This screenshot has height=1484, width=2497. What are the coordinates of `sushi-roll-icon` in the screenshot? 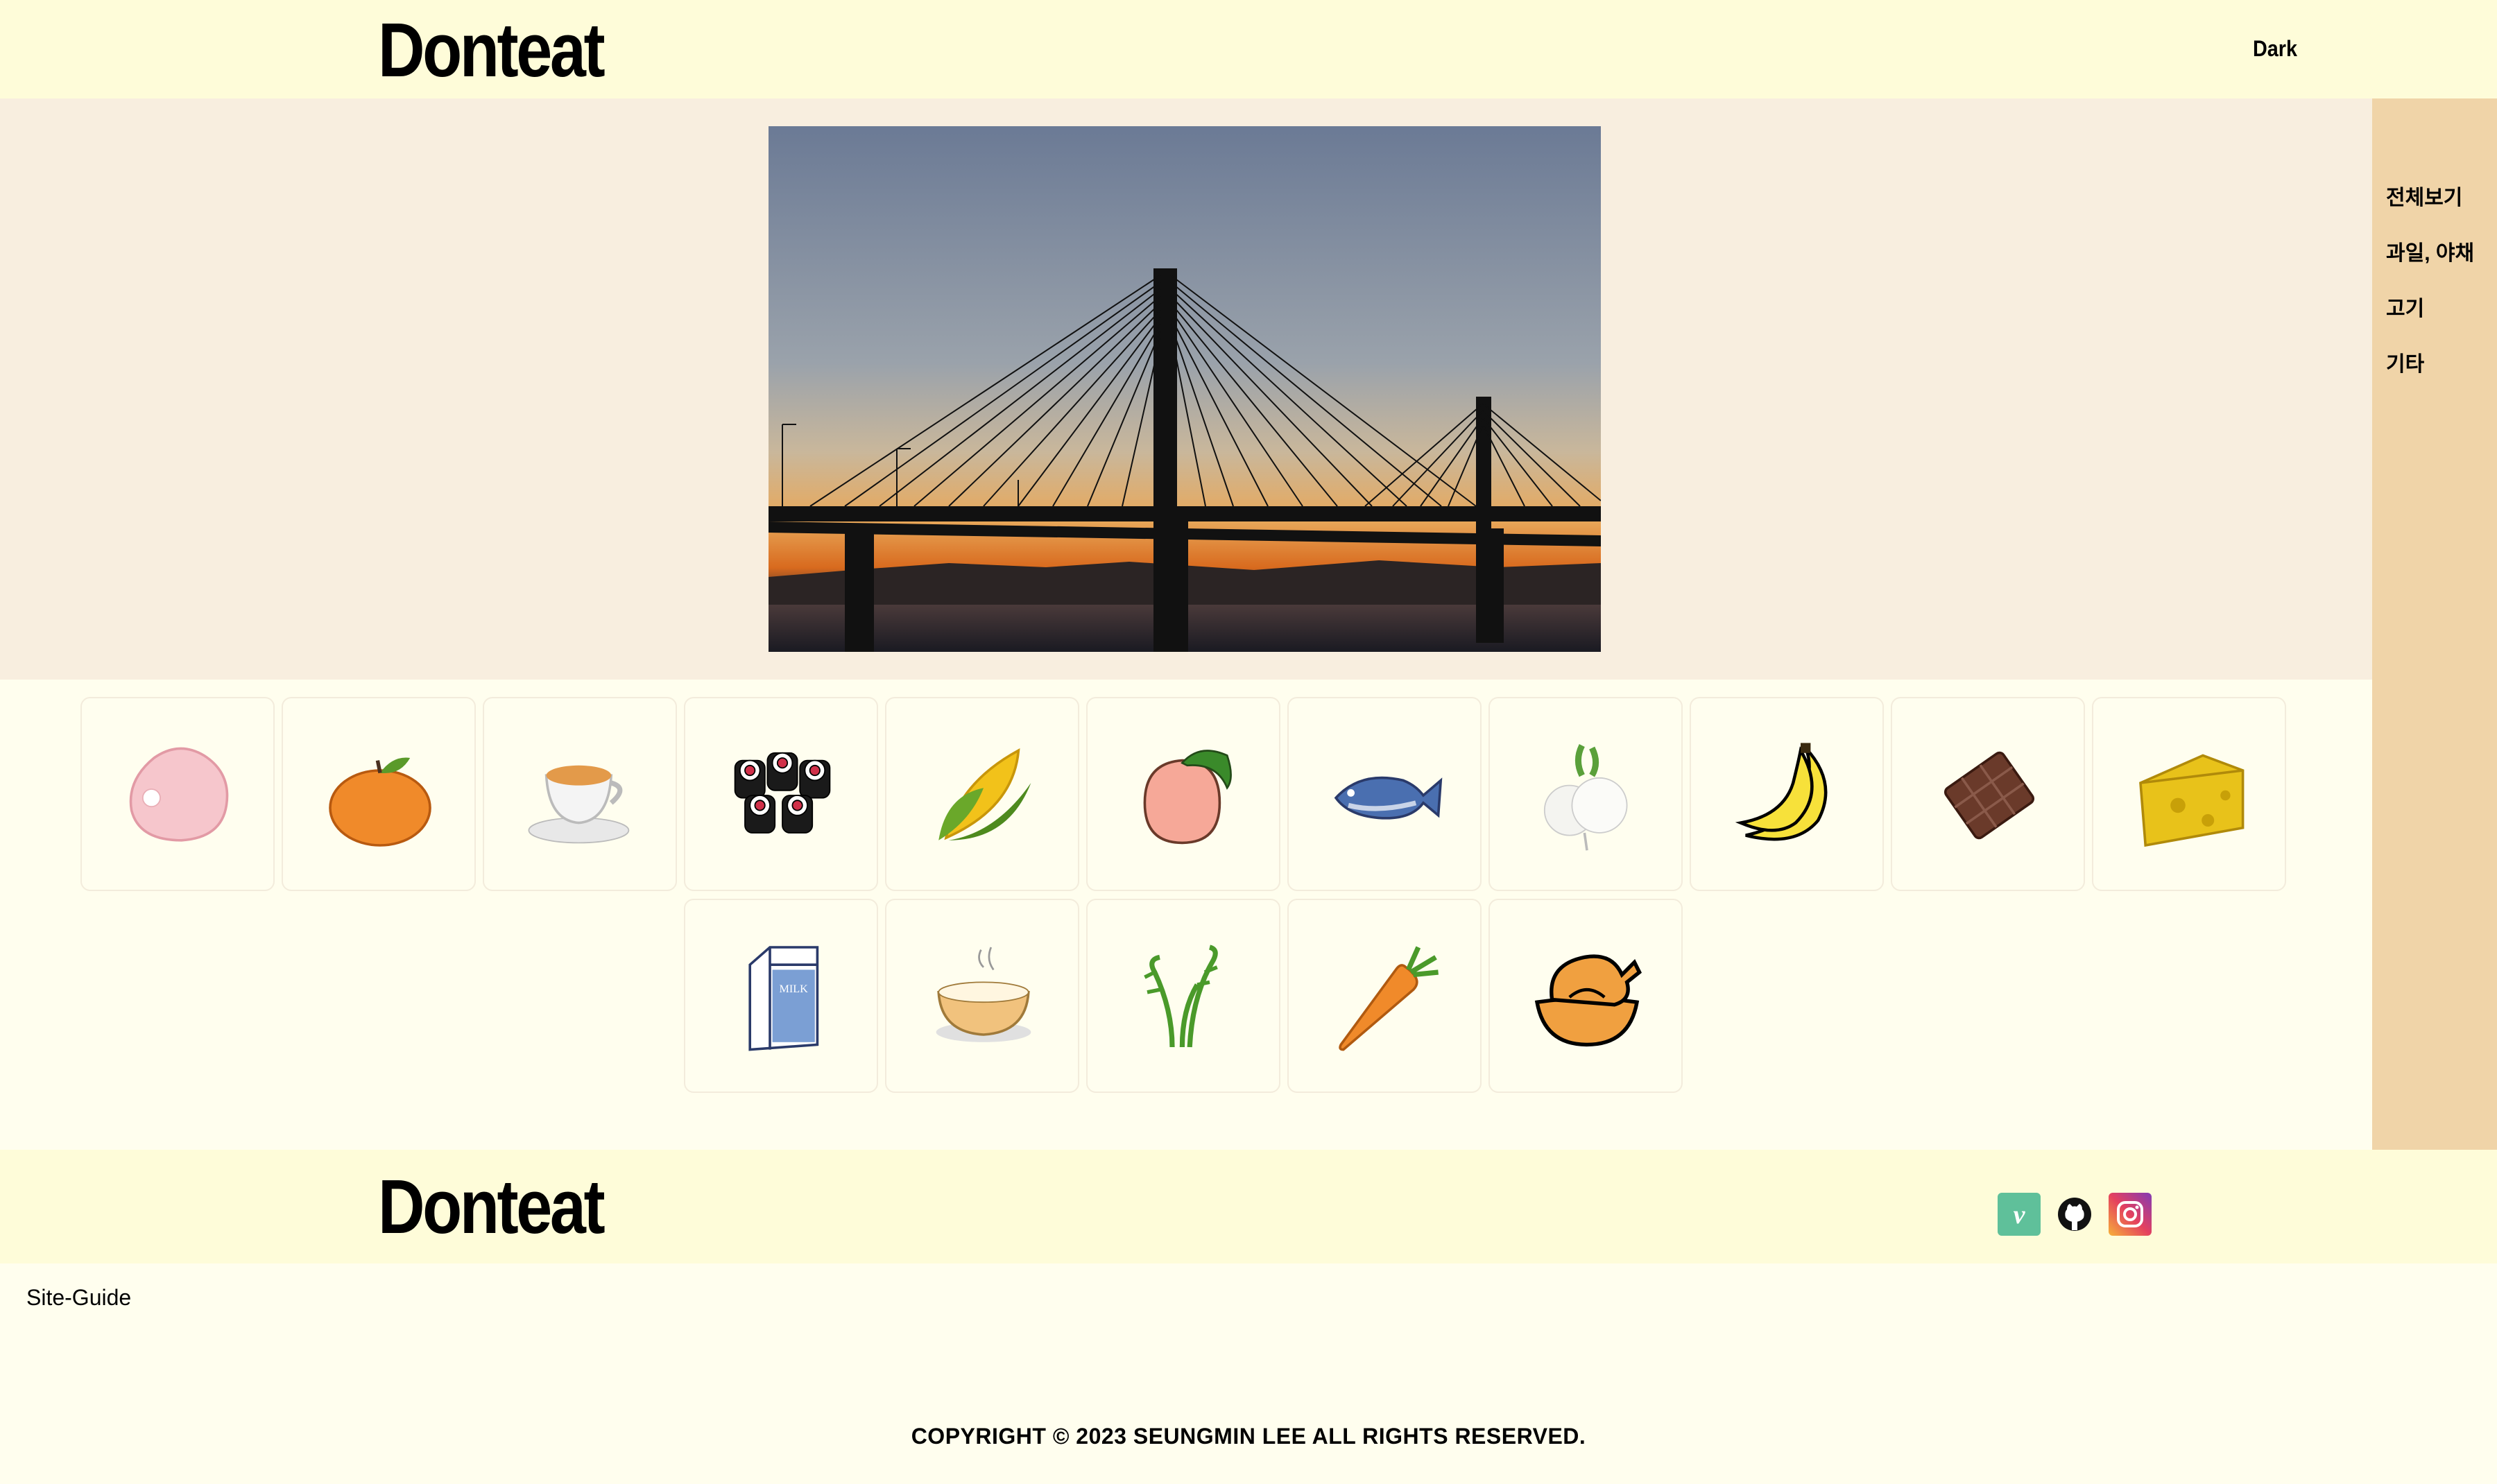 It's located at (782, 793).